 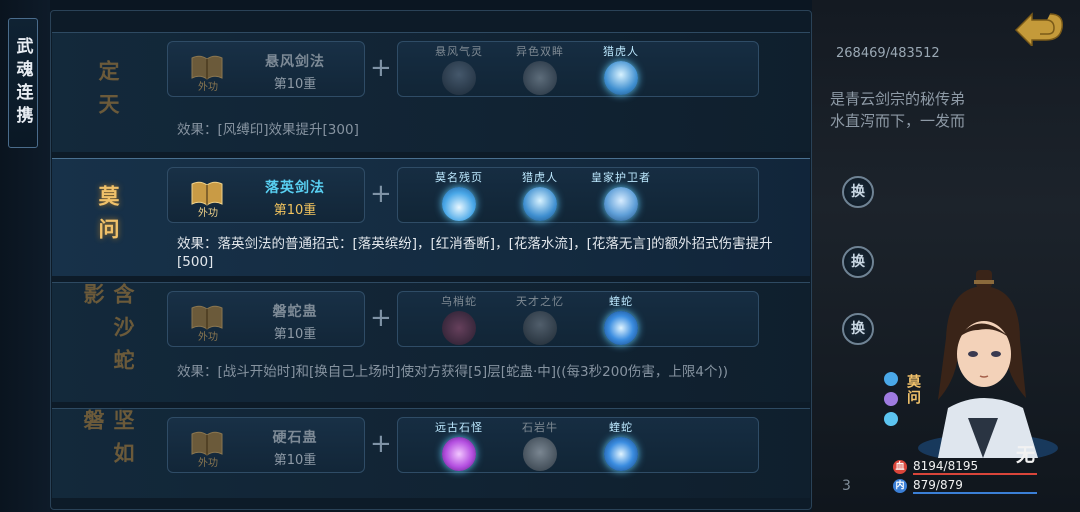 What do you see at coordinates (266, 319) in the screenshot?
I see `skill-card: 外功 磐蛇蛊 第10重` at bounding box center [266, 319].